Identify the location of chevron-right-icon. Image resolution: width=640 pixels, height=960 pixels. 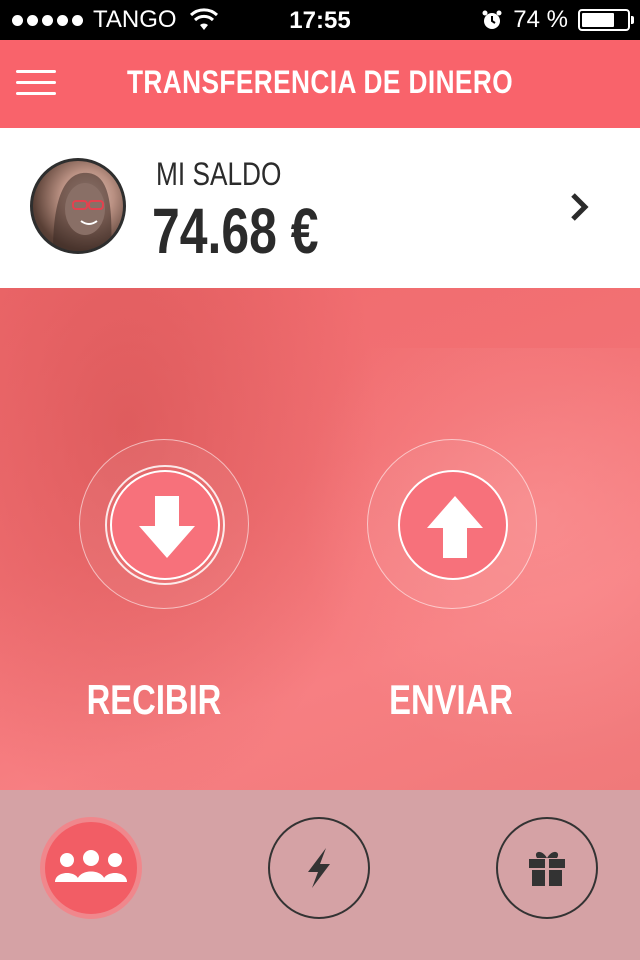
(580, 207).